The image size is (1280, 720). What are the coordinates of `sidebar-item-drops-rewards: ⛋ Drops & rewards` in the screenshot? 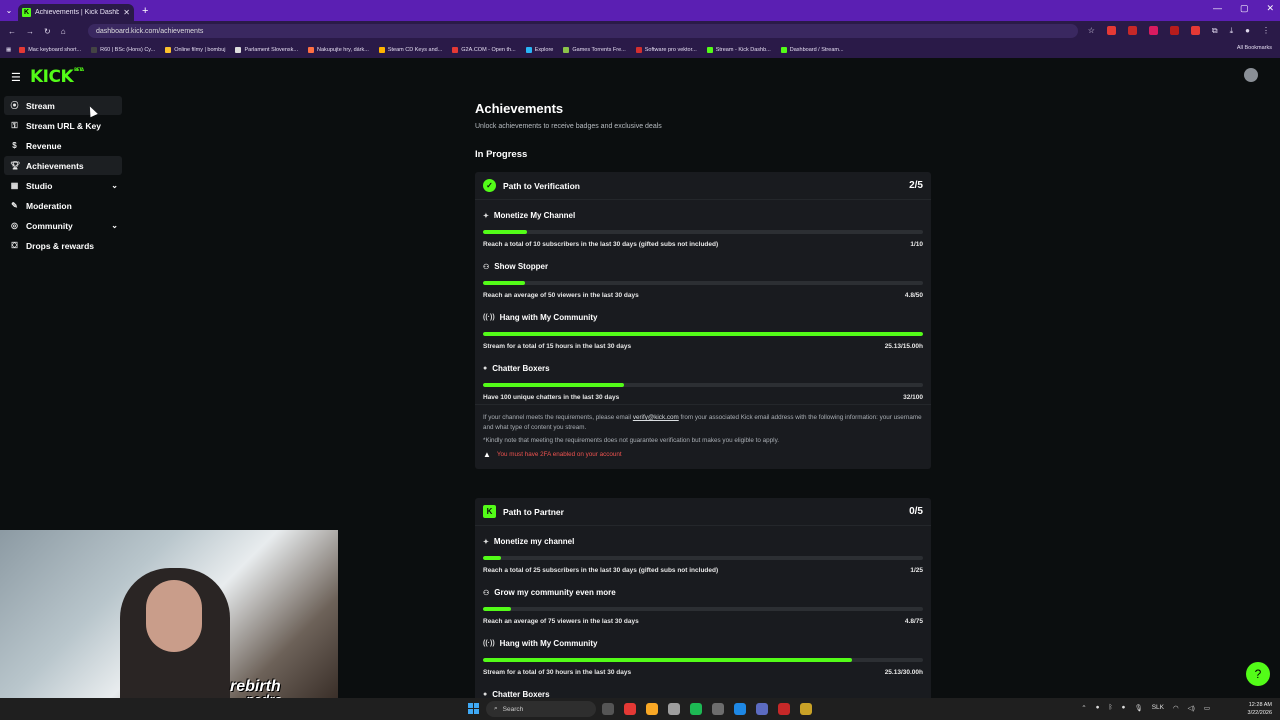 It's located at (63, 245).